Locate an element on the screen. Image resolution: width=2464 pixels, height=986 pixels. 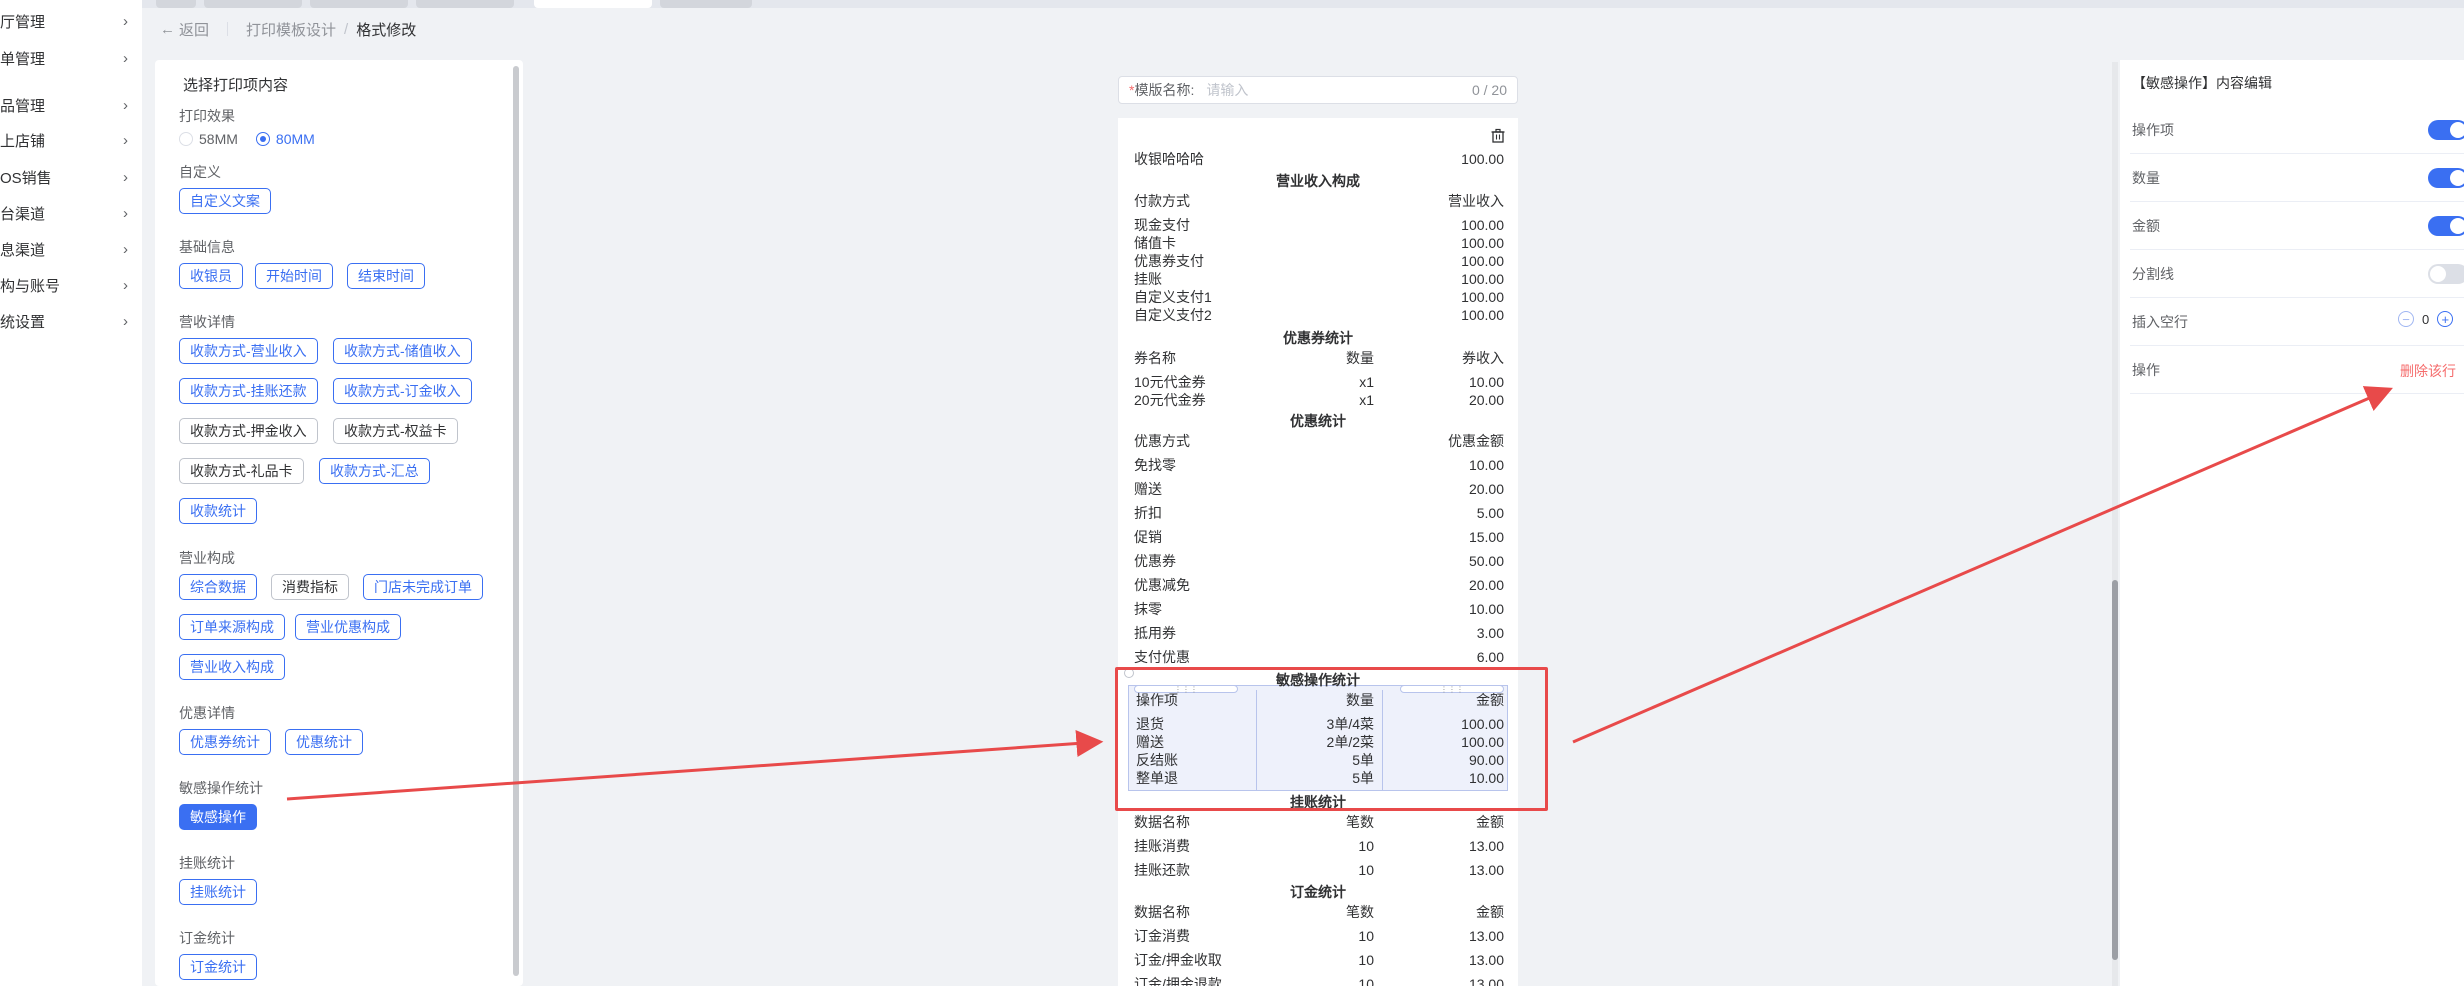
chip-revenue-credit-repay: 收款方式-挂账还款 is located at coordinates (248, 391).